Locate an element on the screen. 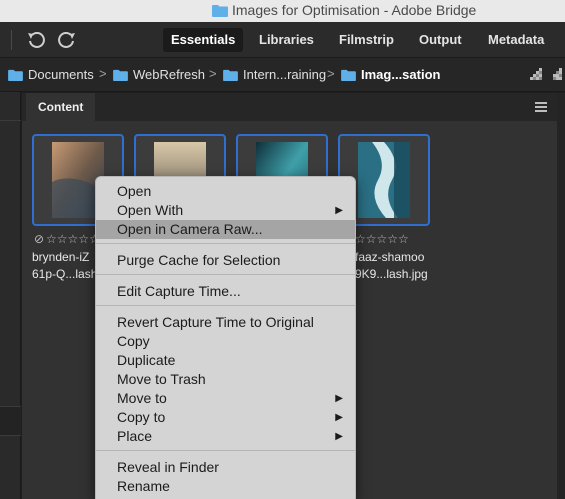 Image resolution: width=565 pixels, height=499 pixels. breadcrumb-label: Documents is located at coordinates (61, 74).